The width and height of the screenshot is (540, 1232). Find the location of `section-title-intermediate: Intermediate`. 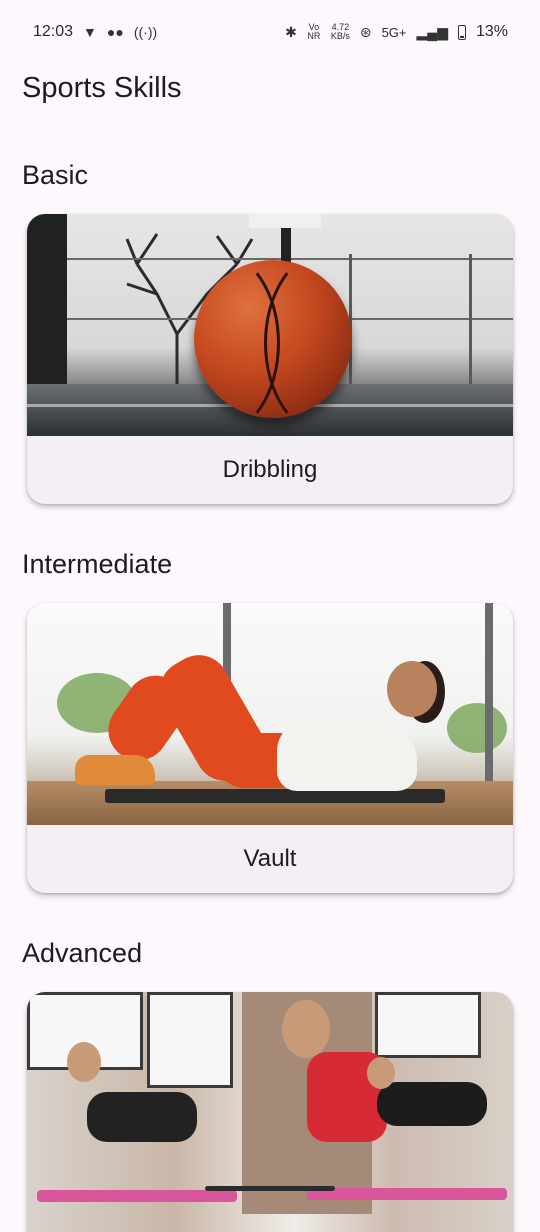

section-title-intermediate: Intermediate is located at coordinates (97, 564).